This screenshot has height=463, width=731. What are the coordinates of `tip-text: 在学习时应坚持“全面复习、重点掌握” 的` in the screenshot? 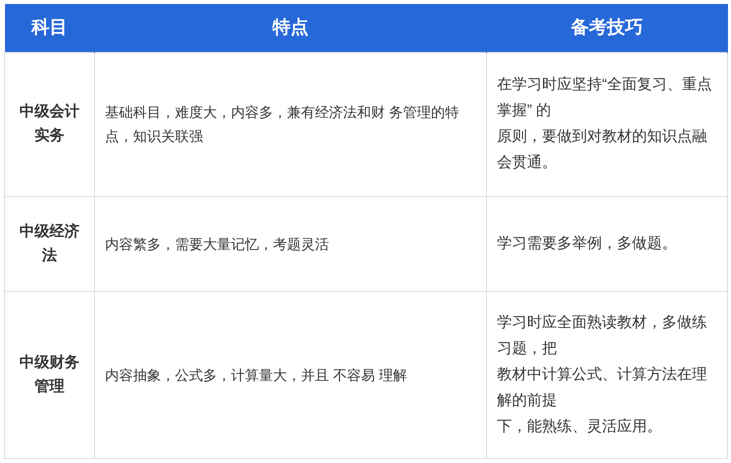 It's located at (605, 98).